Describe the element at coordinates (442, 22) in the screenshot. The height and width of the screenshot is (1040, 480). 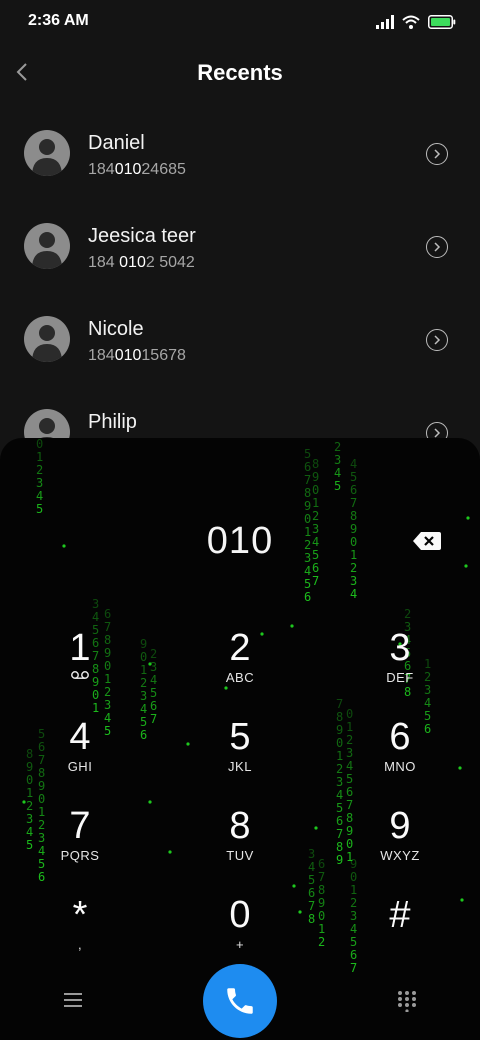
I see `battery-icon` at that location.